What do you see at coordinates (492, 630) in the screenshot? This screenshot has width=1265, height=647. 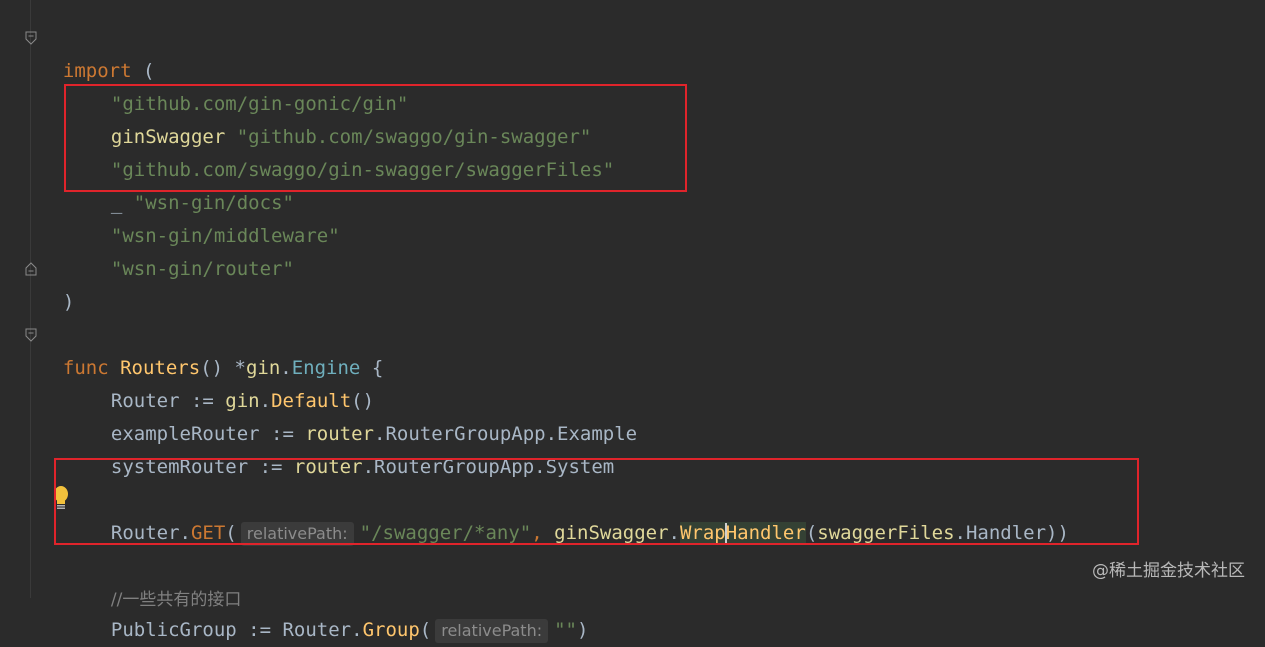 I see `parameter-hint: relativePath:` at bounding box center [492, 630].